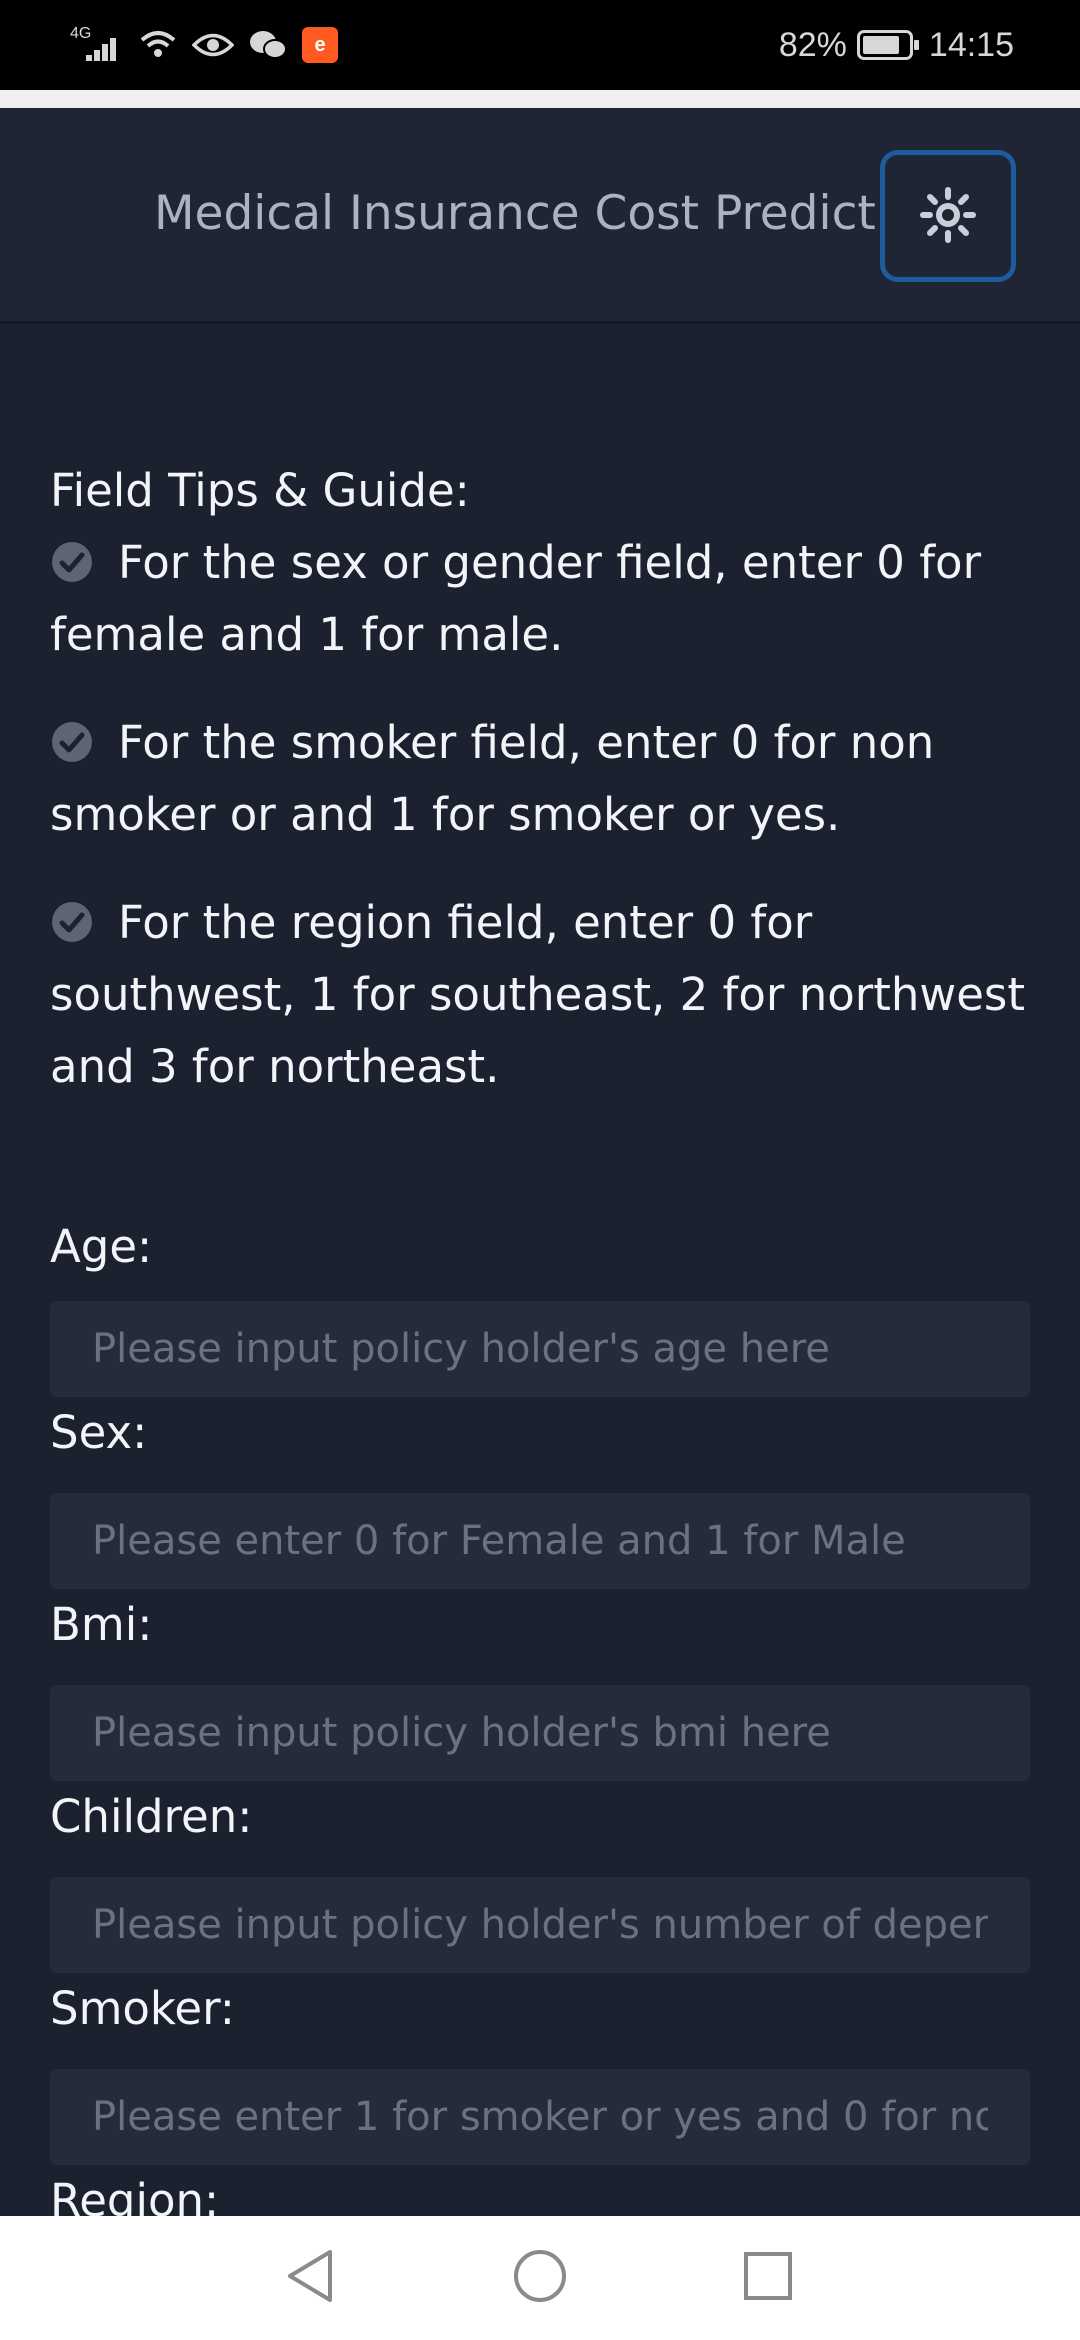  Describe the element at coordinates (99, 1432) in the screenshot. I see `sex-label: Sex:` at that location.